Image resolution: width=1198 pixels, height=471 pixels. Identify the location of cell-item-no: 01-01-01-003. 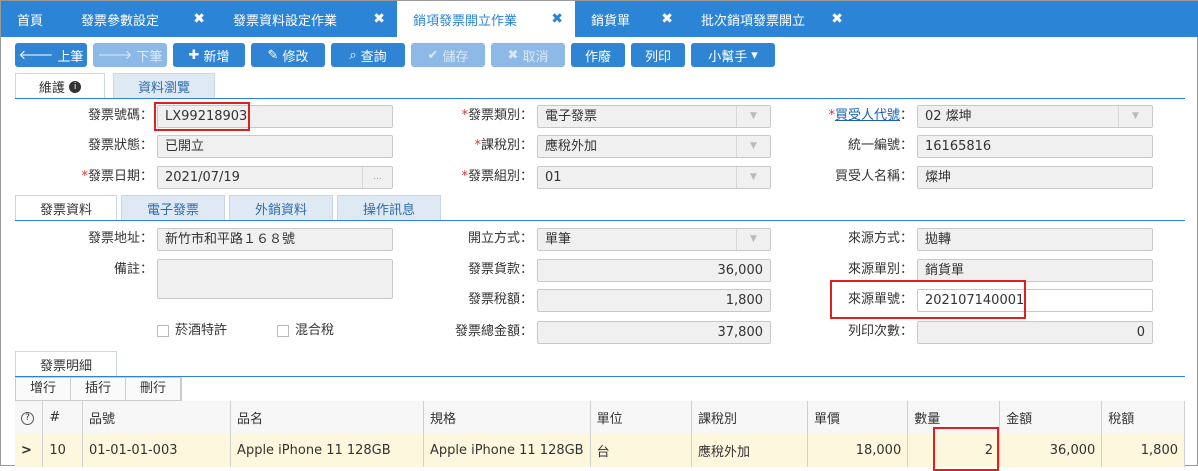
(157, 450).